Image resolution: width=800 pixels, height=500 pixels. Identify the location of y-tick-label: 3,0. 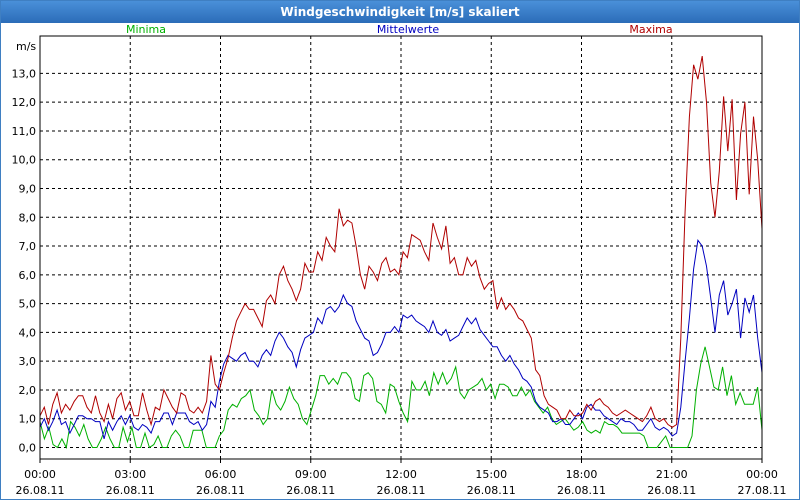
(28, 361).